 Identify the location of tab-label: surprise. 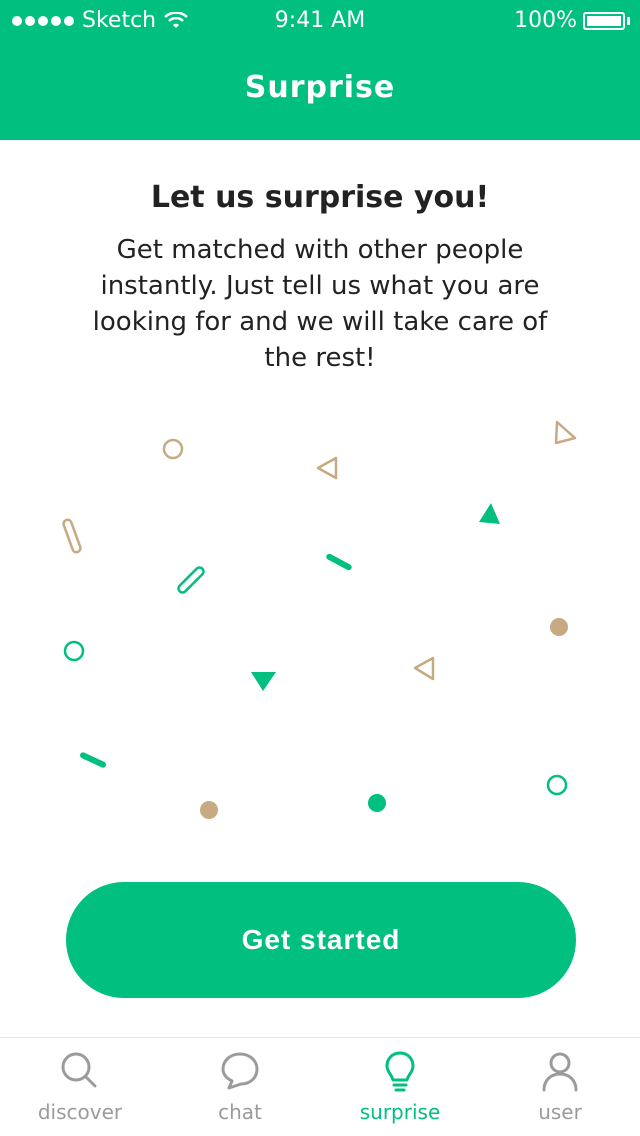
(400, 1112).